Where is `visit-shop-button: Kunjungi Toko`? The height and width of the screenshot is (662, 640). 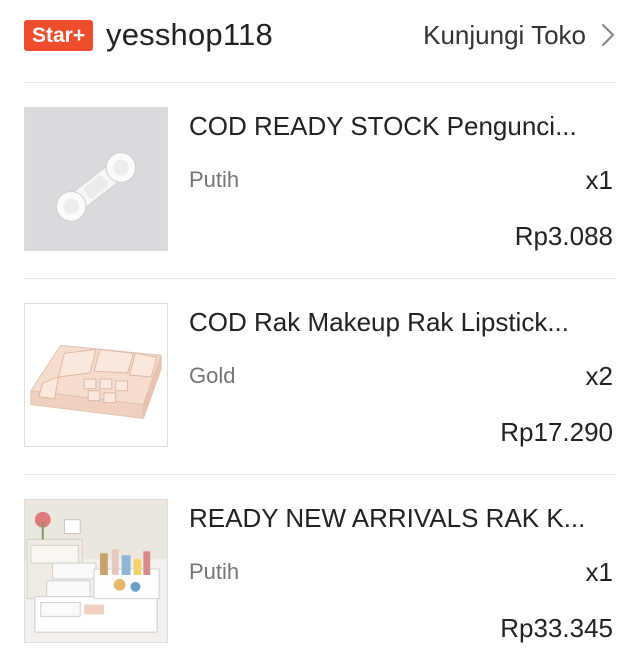
visit-shop-button: Kunjungi Toko is located at coordinates (519, 35).